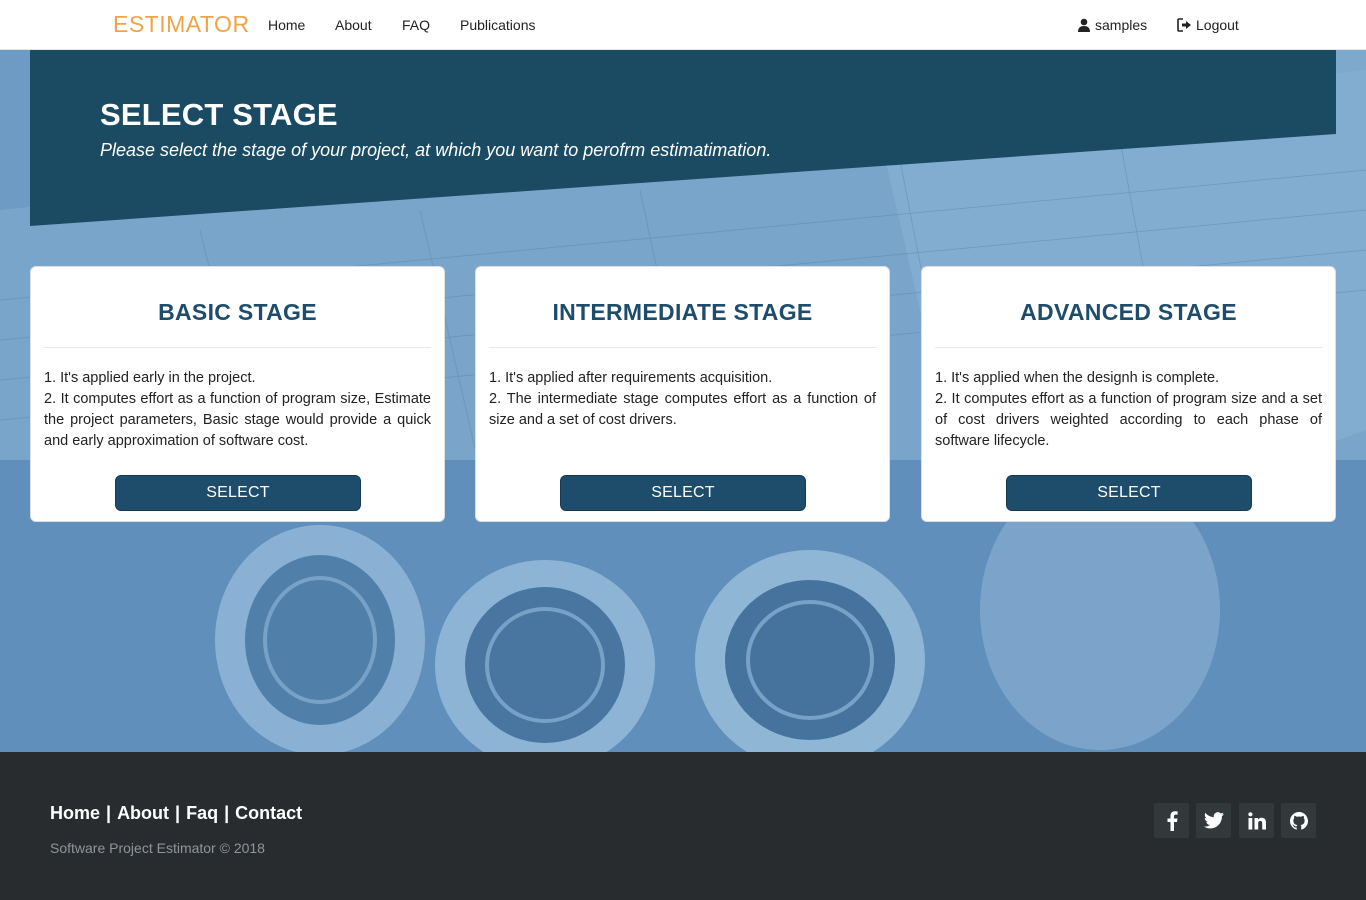 The image size is (1366, 900). What do you see at coordinates (286, 25) in the screenshot?
I see `nav-home-link: Home` at bounding box center [286, 25].